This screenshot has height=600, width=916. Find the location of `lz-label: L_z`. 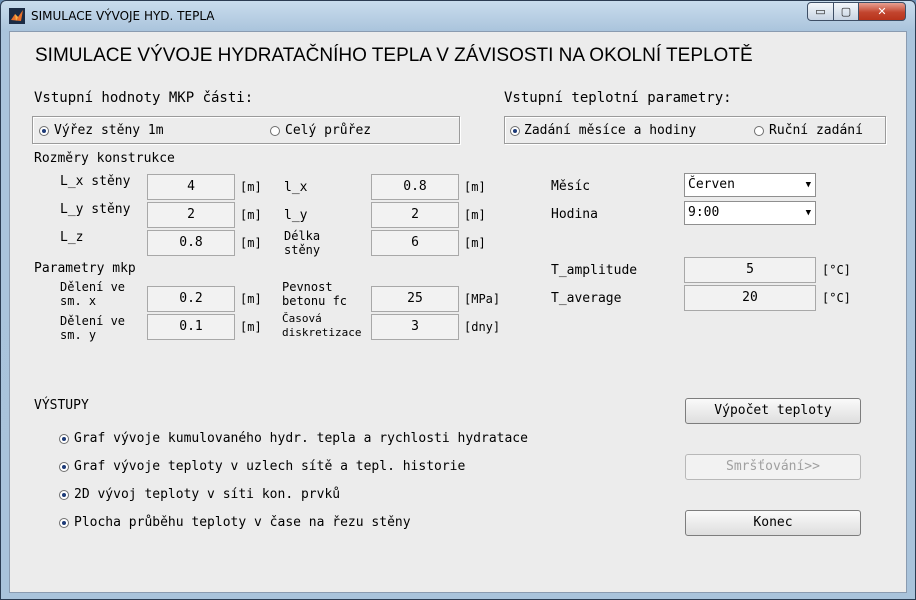

lz-label: L_z is located at coordinates (72, 237).